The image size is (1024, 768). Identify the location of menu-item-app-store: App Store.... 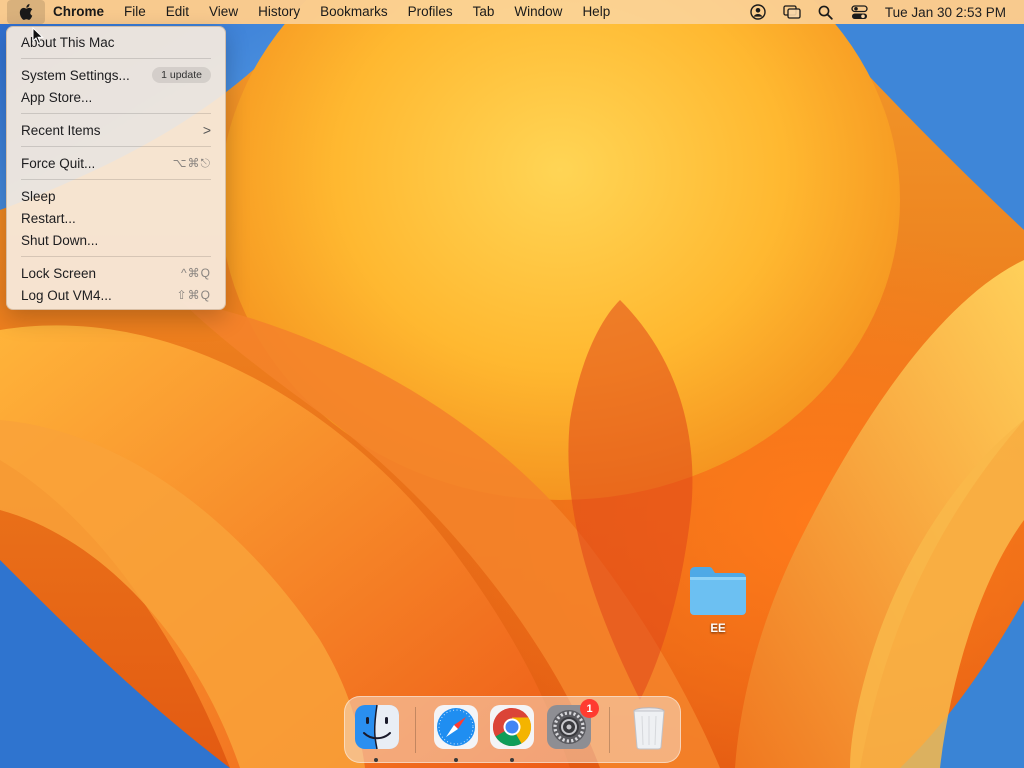
(116, 97).